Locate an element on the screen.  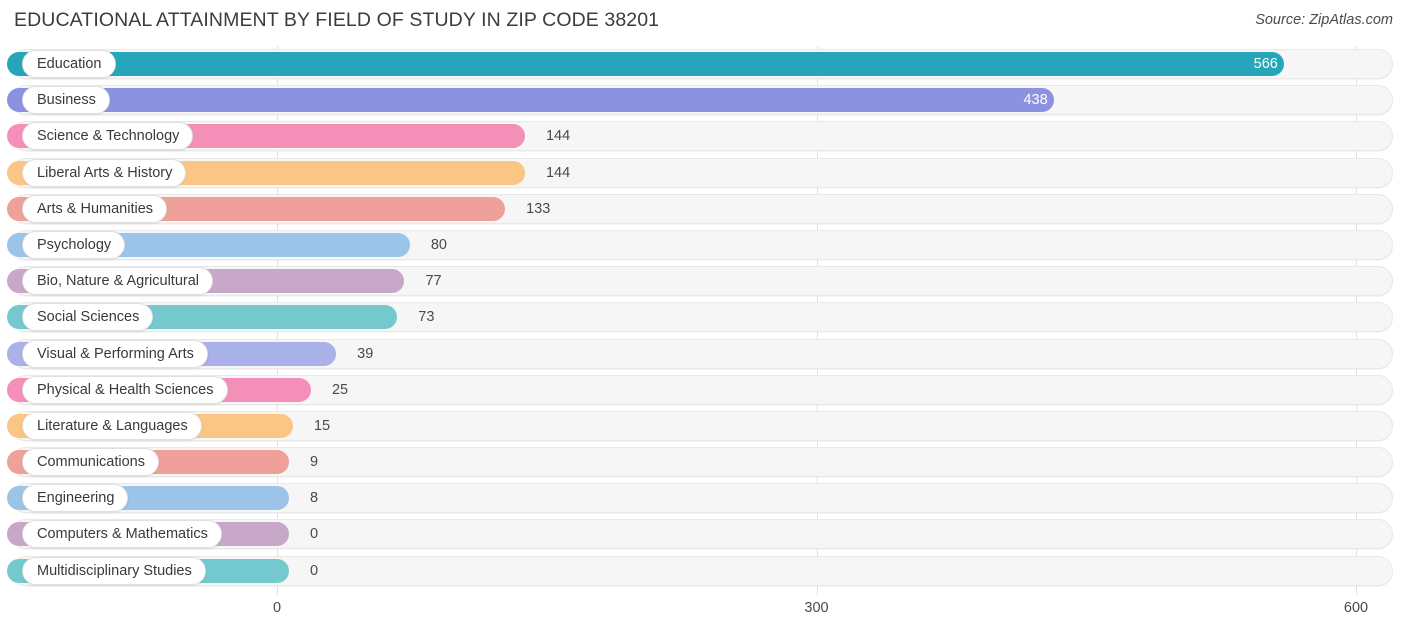
bar-row: Computers & Mathematics 0 is located at coordinates (703, 534).